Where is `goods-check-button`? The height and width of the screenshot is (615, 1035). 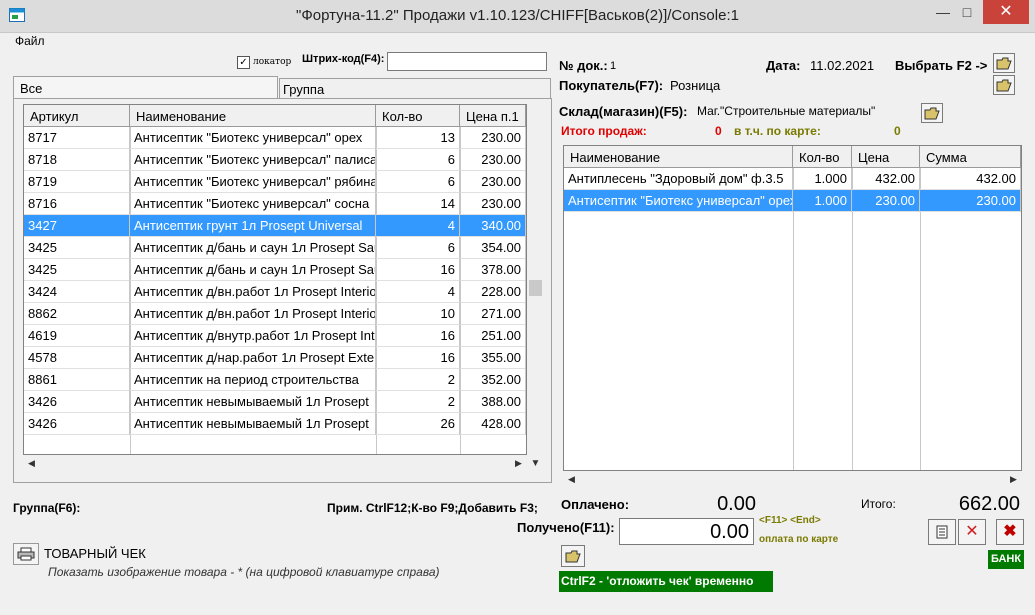 goods-check-button is located at coordinates (26, 554).